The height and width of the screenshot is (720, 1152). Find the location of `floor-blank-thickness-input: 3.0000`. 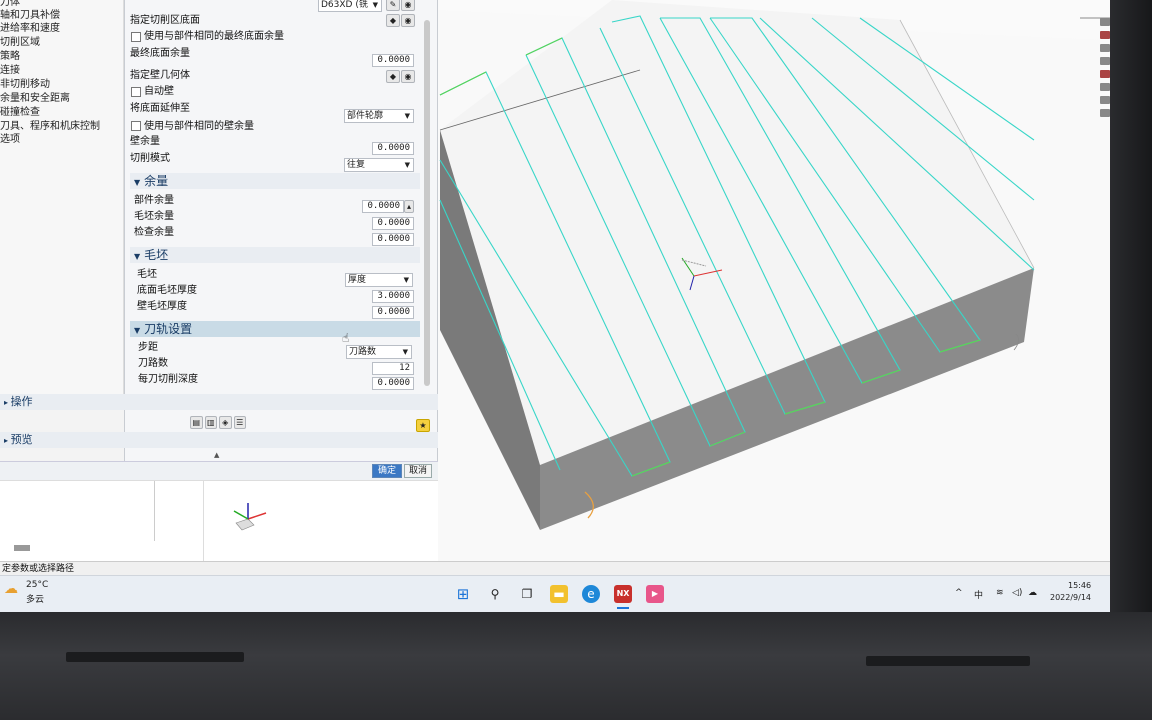

floor-blank-thickness-input: 3.0000 is located at coordinates (393, 296).